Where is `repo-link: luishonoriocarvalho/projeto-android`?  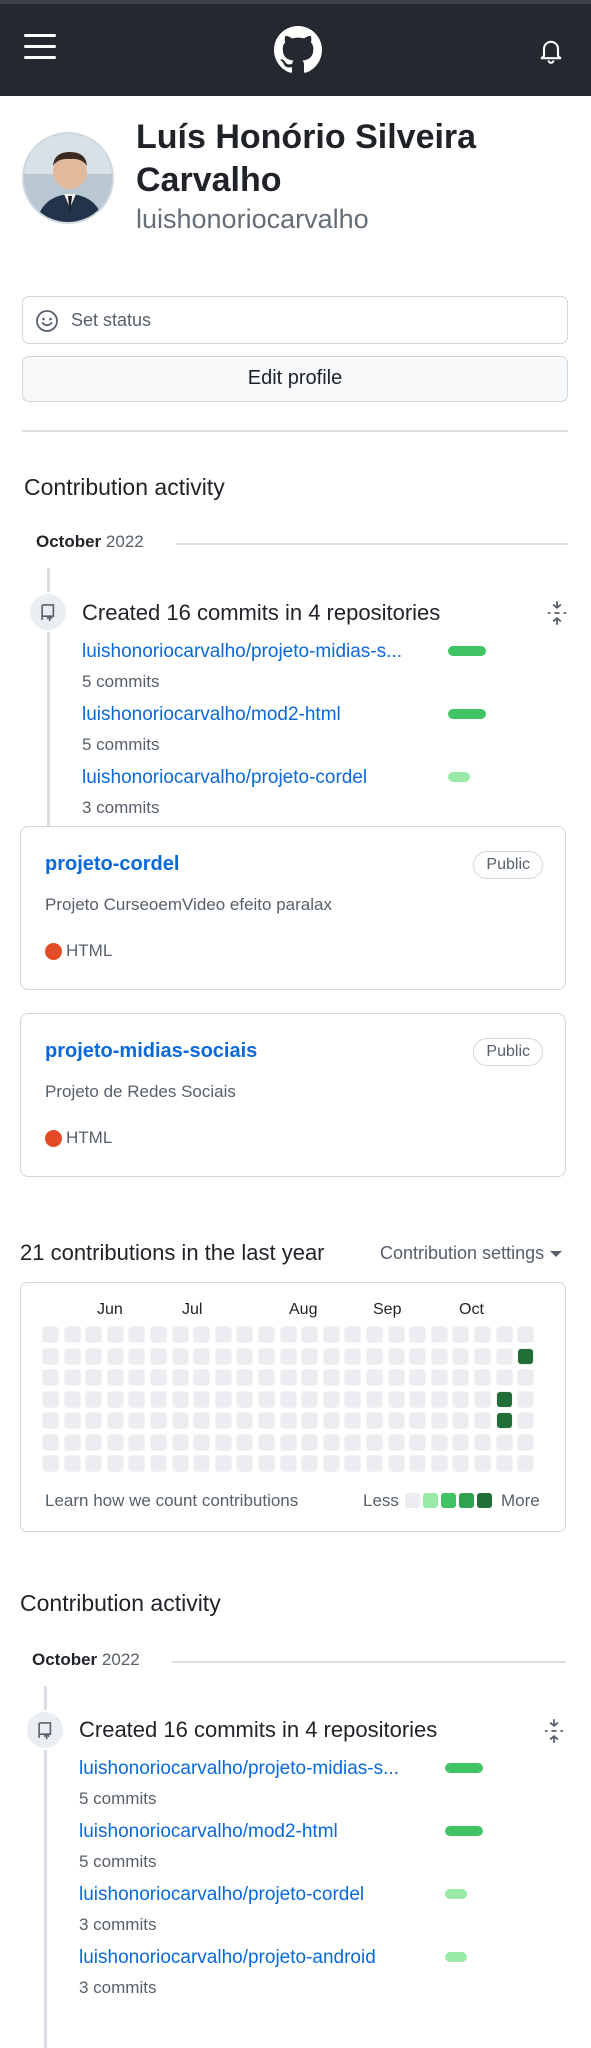
repo-link: luishonoriocarvalho/projeto-android is located at coordinates (258, 1958).